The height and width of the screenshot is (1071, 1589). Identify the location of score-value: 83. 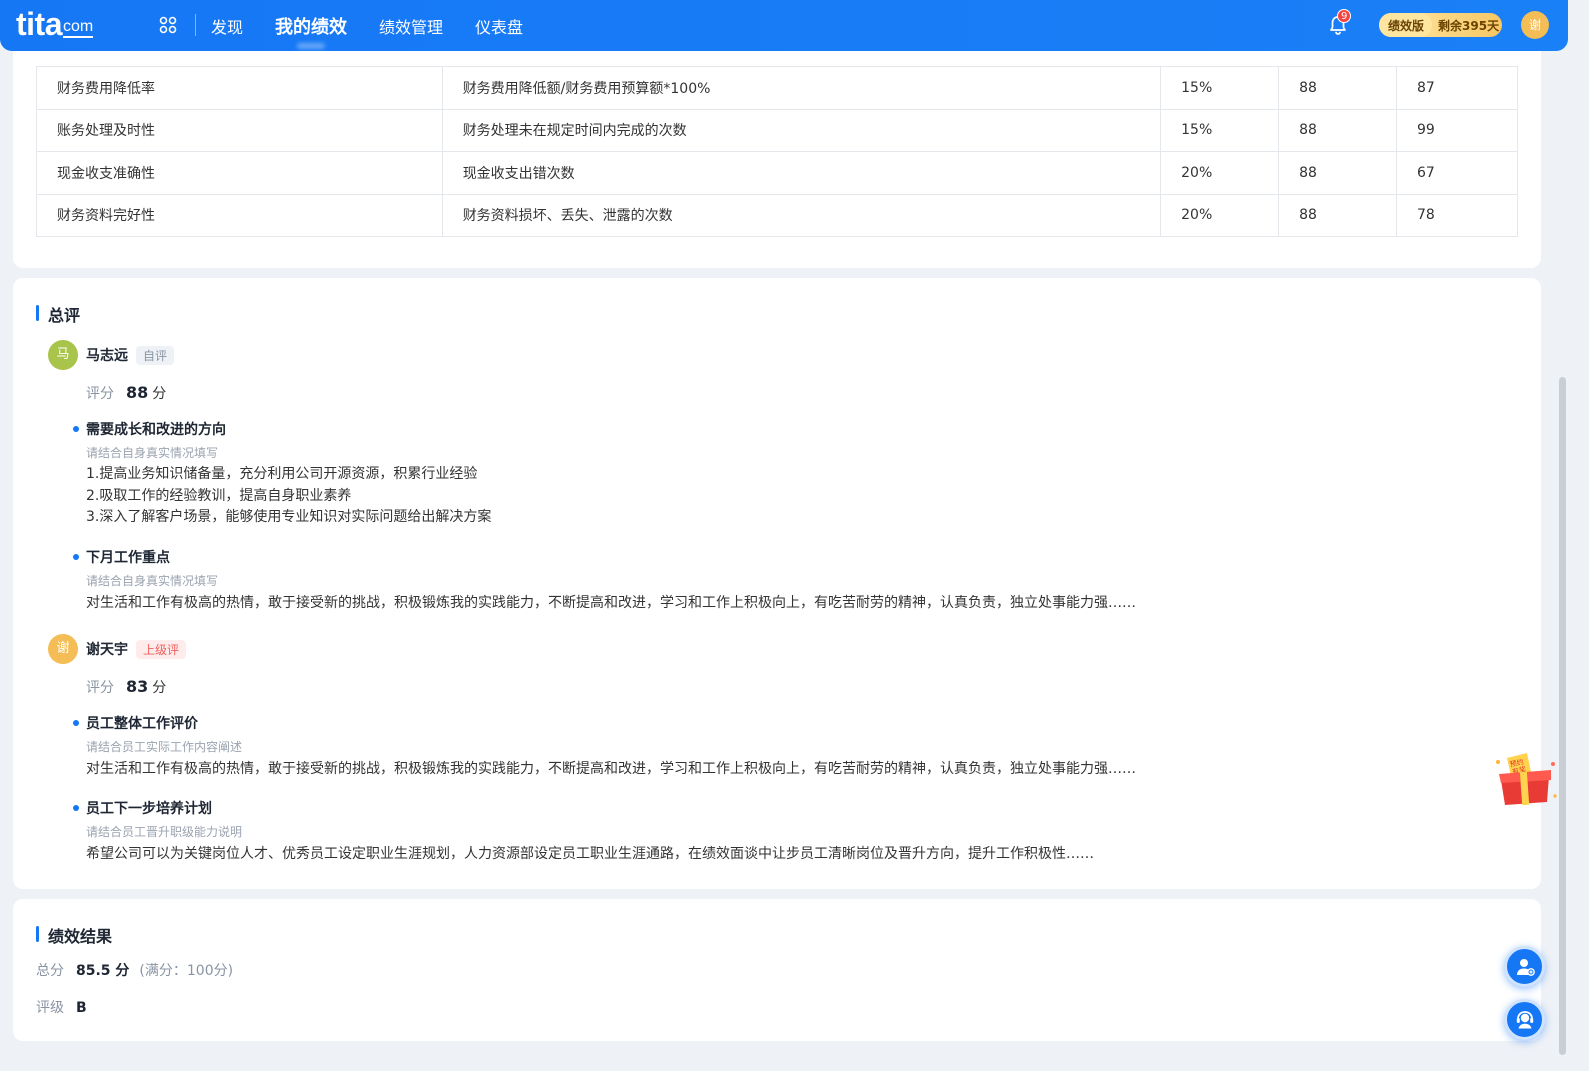
(137, 686).